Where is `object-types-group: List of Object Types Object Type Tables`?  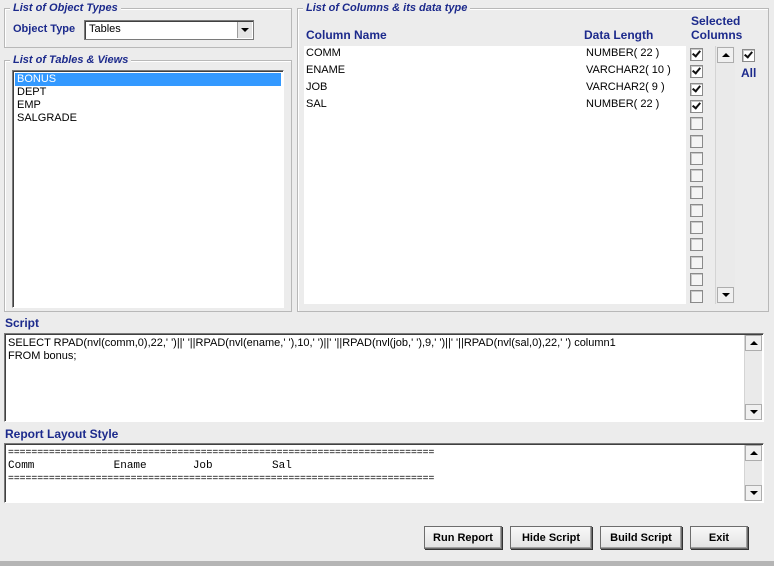
object-types-group: List of Object Types Object Type Tables is located at coordinates (148, 25).